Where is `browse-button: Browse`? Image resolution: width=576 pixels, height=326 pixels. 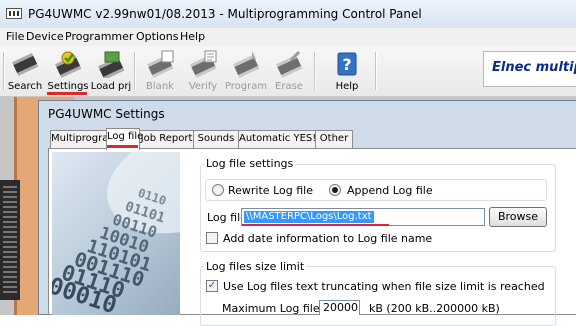
browse-button: Browse is located at coordinates (518, 217).